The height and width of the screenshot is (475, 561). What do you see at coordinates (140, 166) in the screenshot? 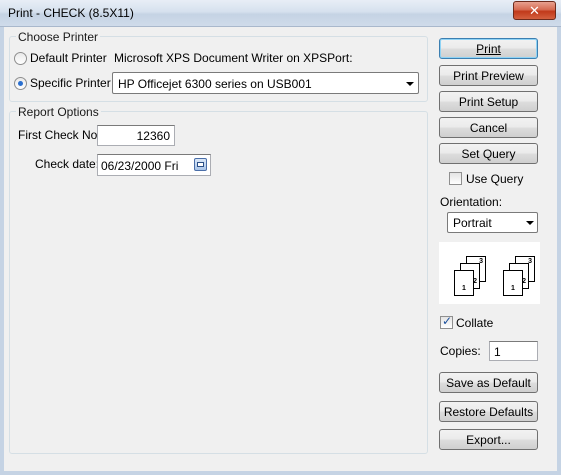
I see `check-date-value: 06/23/2000 Fri` at bounding box center [140, 166].